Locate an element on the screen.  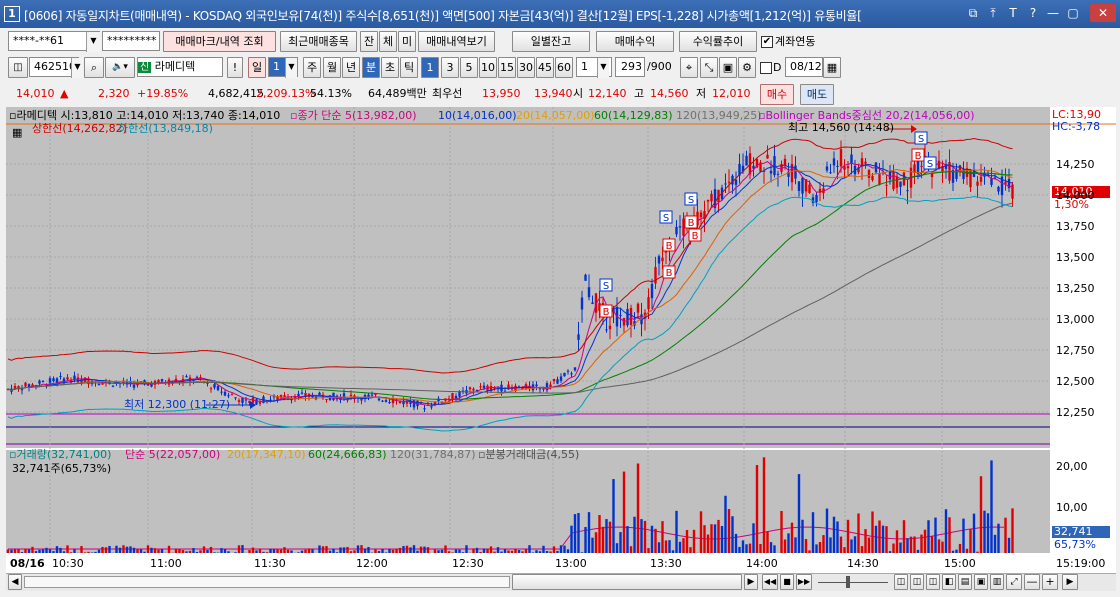
mark-history-button: 매매마크/내역 조회 is located at coordinates (219, 41).